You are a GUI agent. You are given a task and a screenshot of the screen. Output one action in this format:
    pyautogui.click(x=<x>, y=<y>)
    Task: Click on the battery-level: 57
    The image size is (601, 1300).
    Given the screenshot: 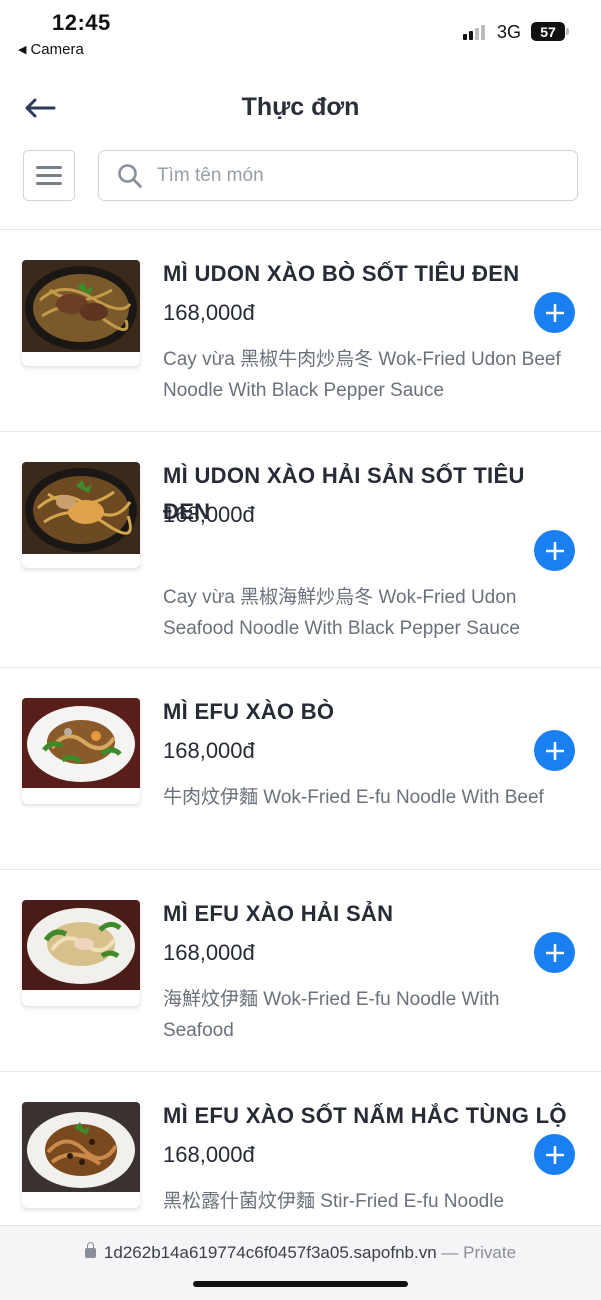 What is the action you would take?
    pyautogui.click(x=548, y=31)
    